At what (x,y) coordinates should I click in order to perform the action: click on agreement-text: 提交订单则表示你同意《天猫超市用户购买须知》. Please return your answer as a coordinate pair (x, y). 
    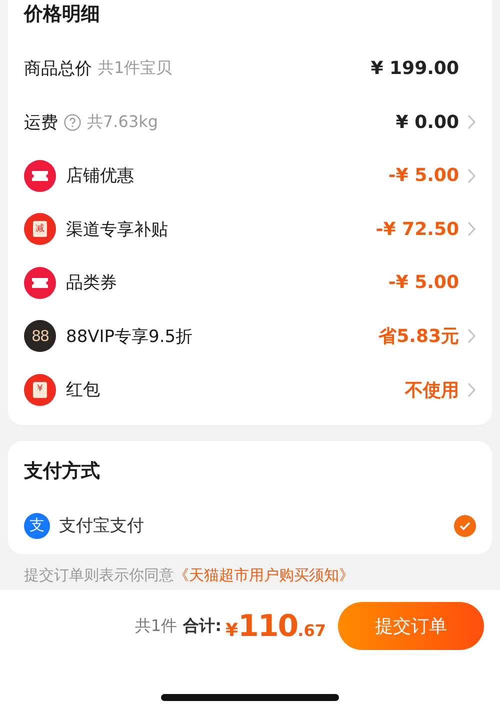
    Looking at the image, I should click on (189, 575).